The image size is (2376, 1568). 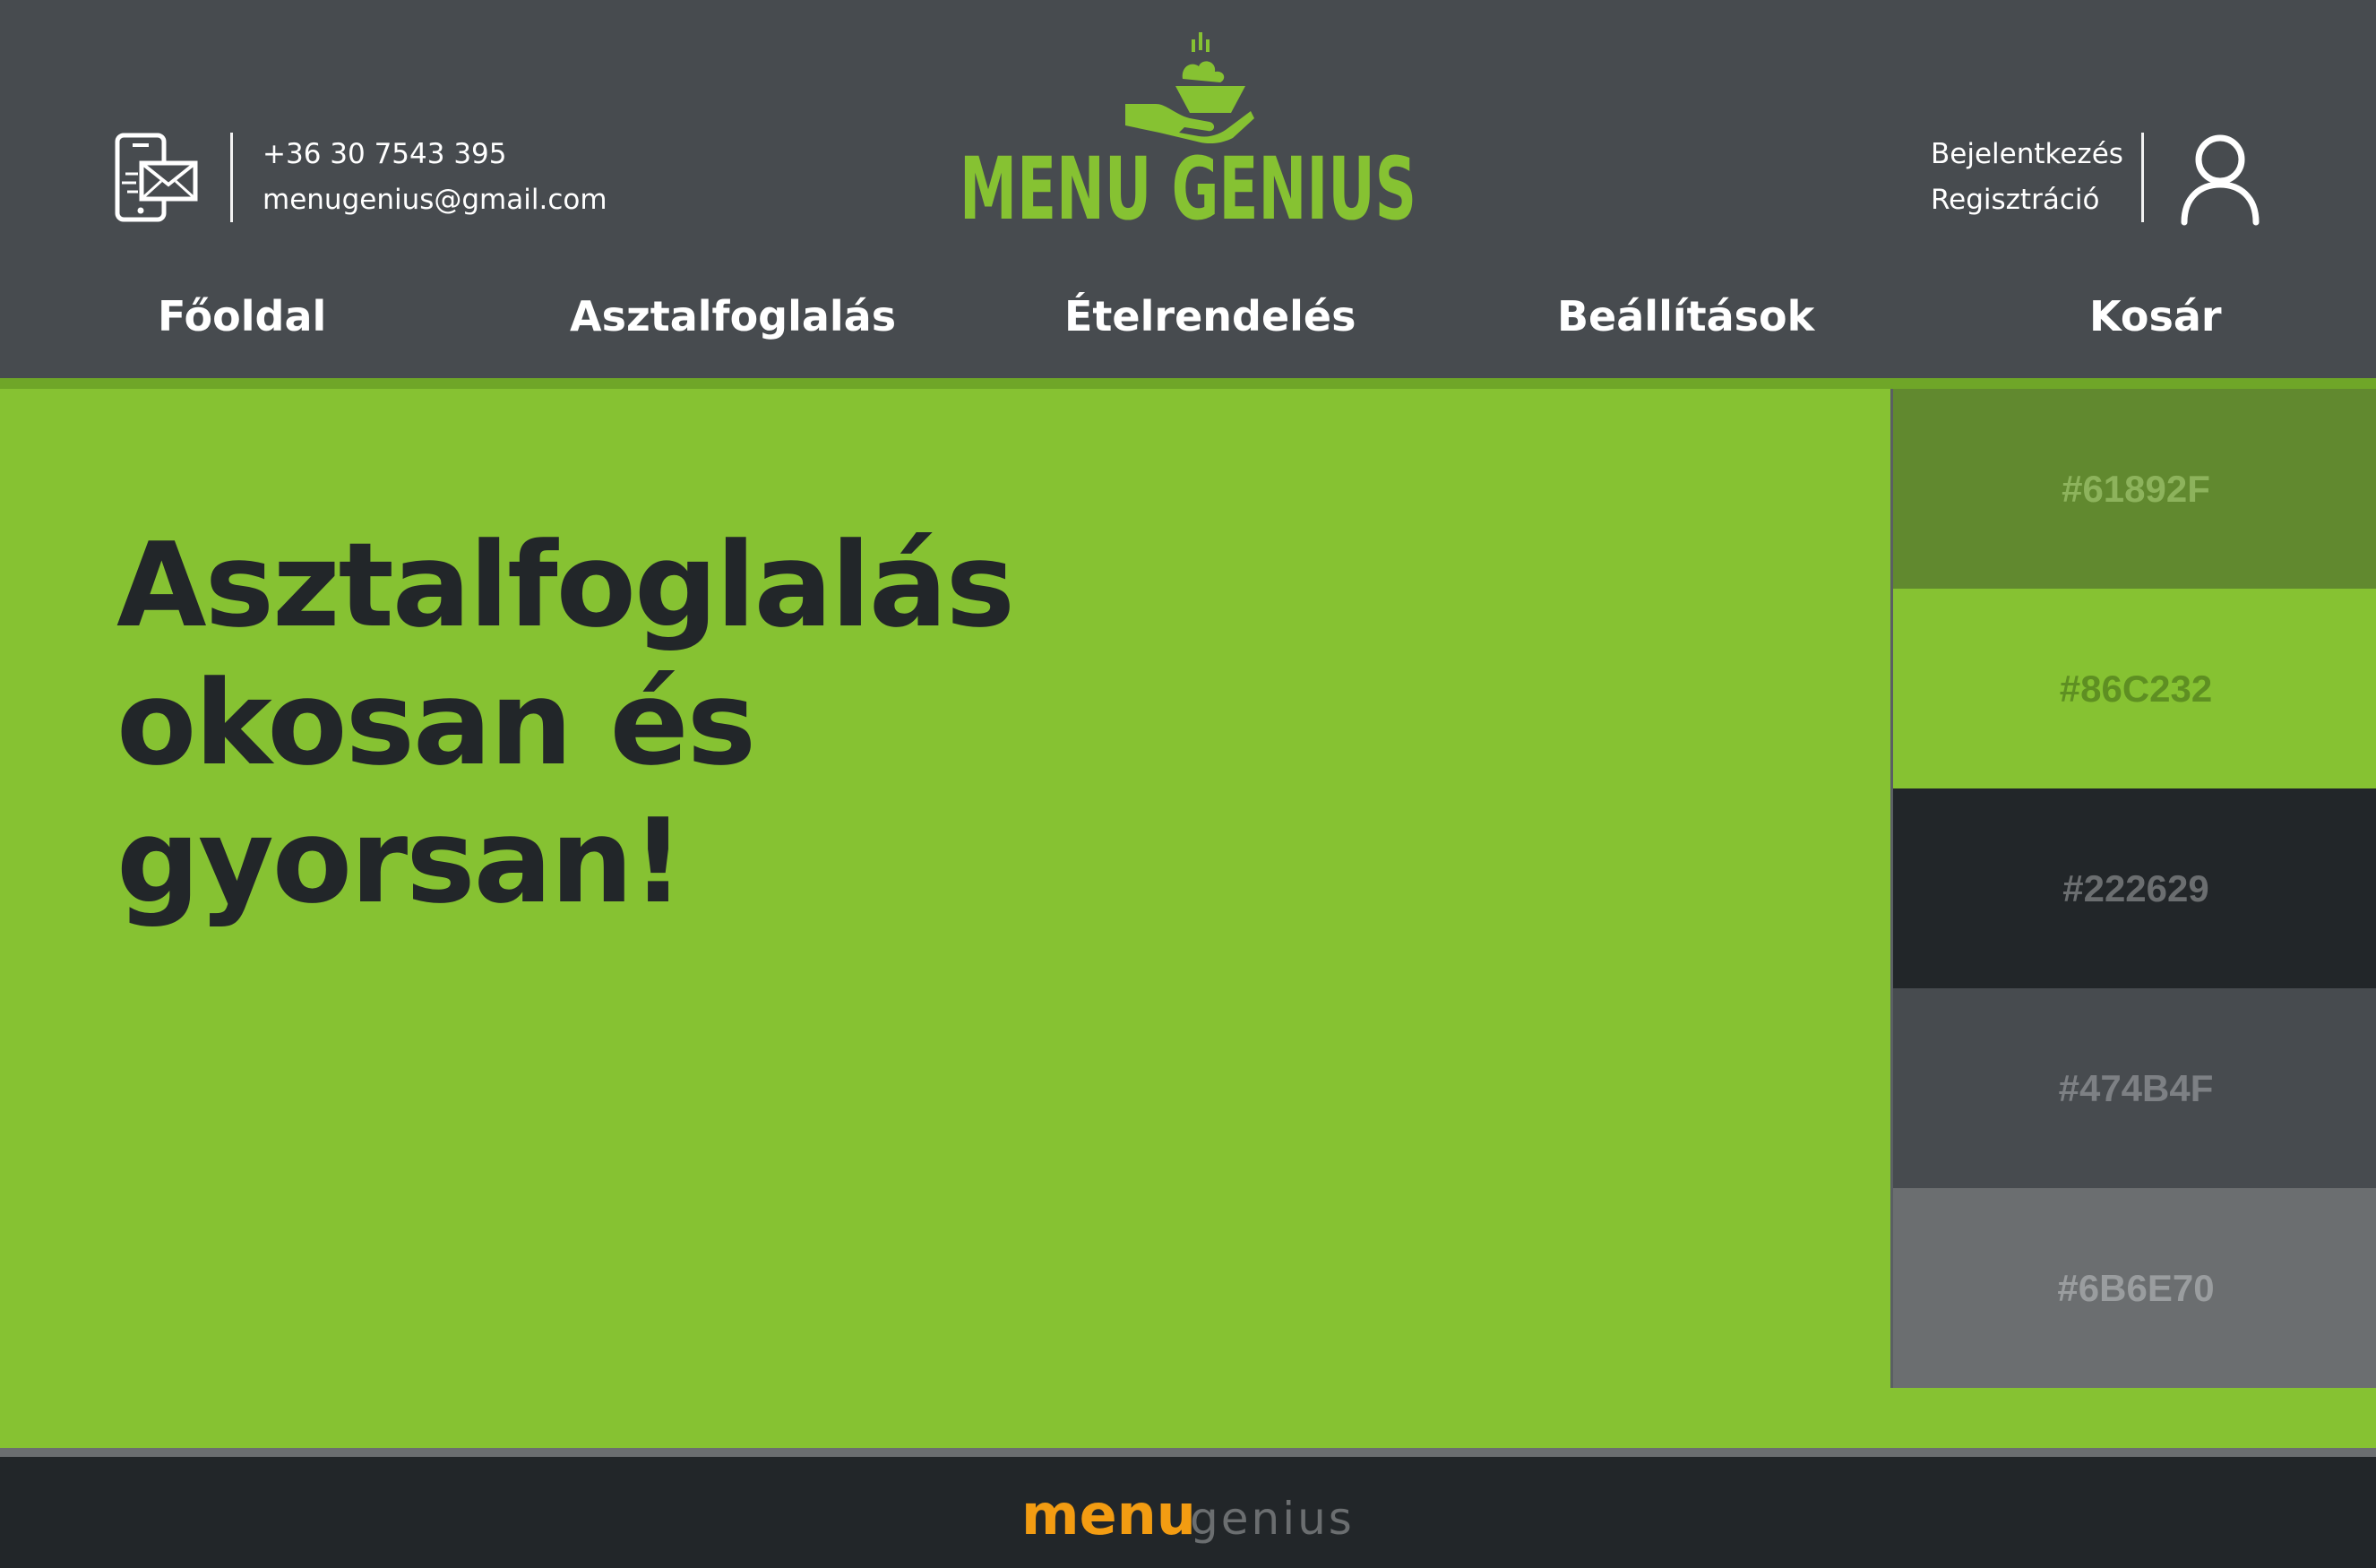 What do you see at coordinates (2015, 200) in the screenshot?
I see `register-link: Regisztráció` at bounding box center [2015, 200].